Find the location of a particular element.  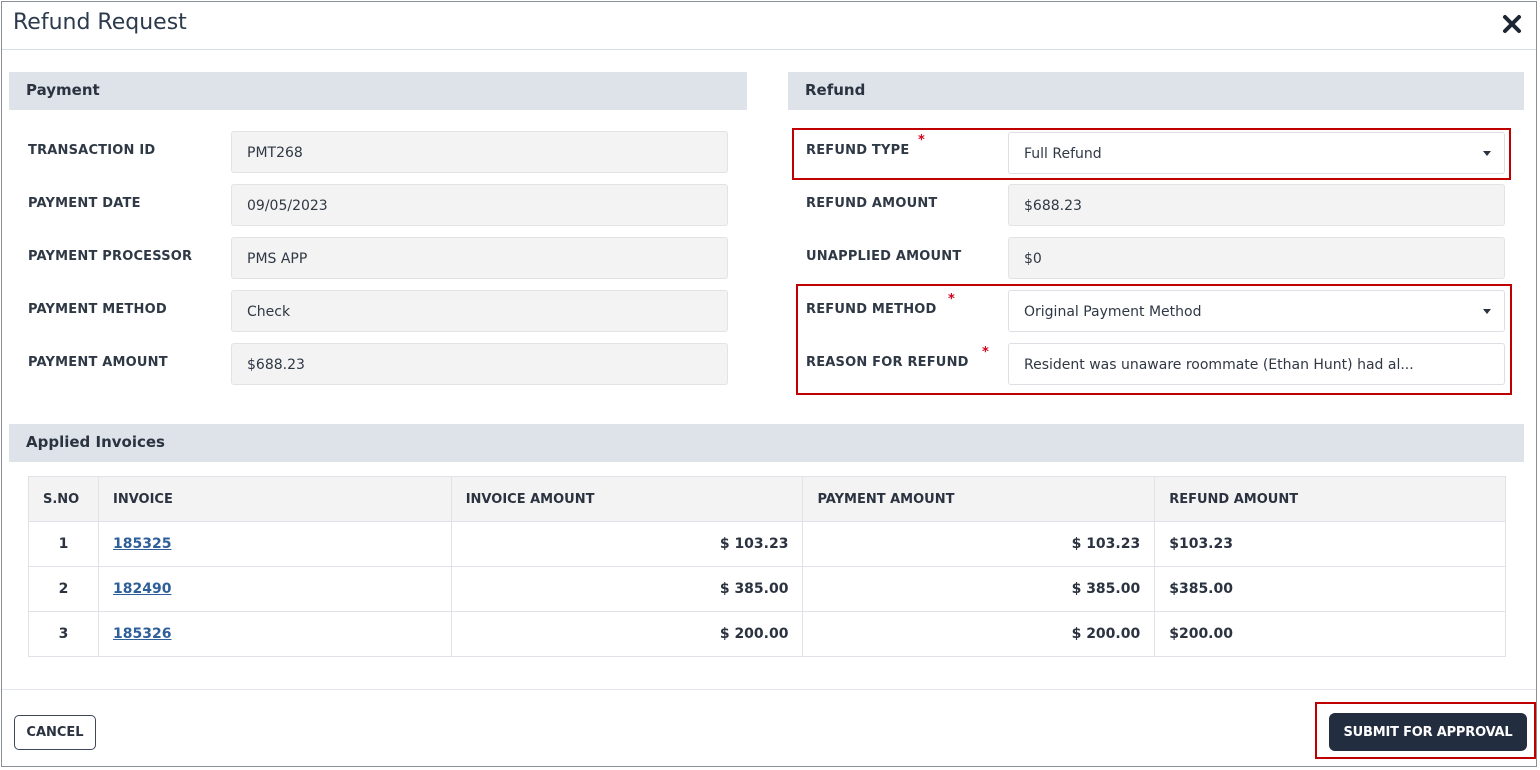

column-header-invoice-amount: INVOICE AMOUNT is located at coordinates (627, 499).